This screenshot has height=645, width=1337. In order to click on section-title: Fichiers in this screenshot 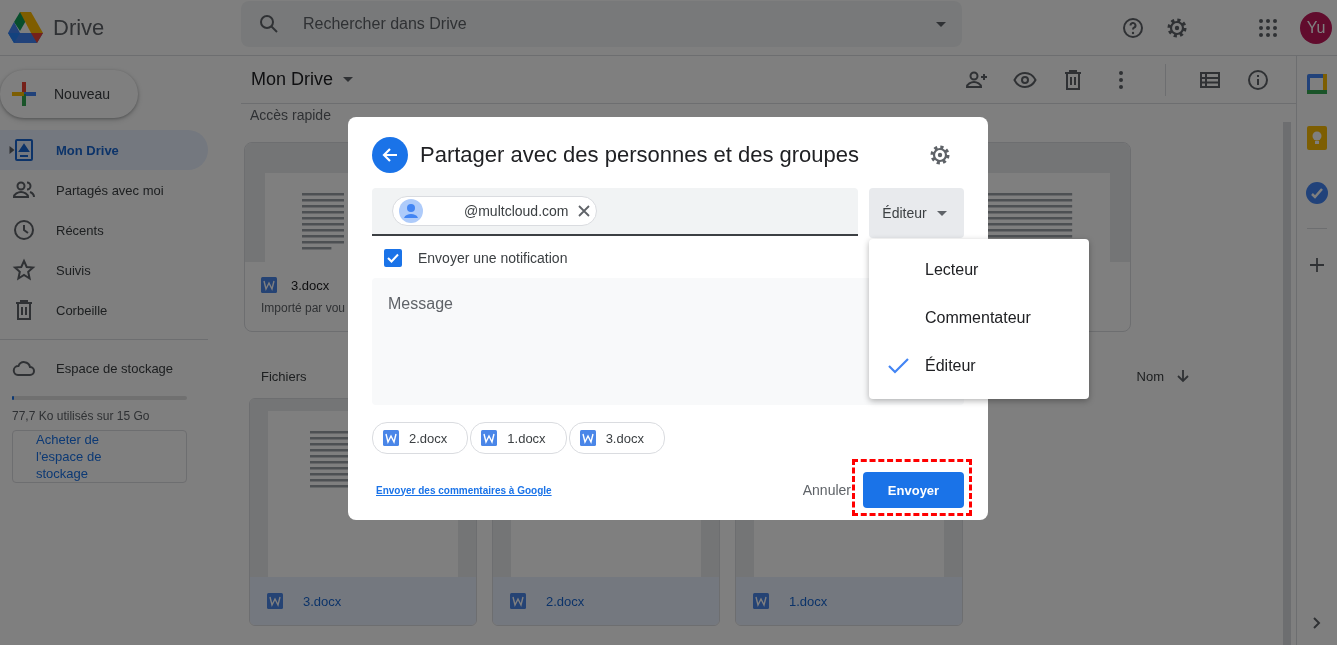, I will do `click(284, 376)`.